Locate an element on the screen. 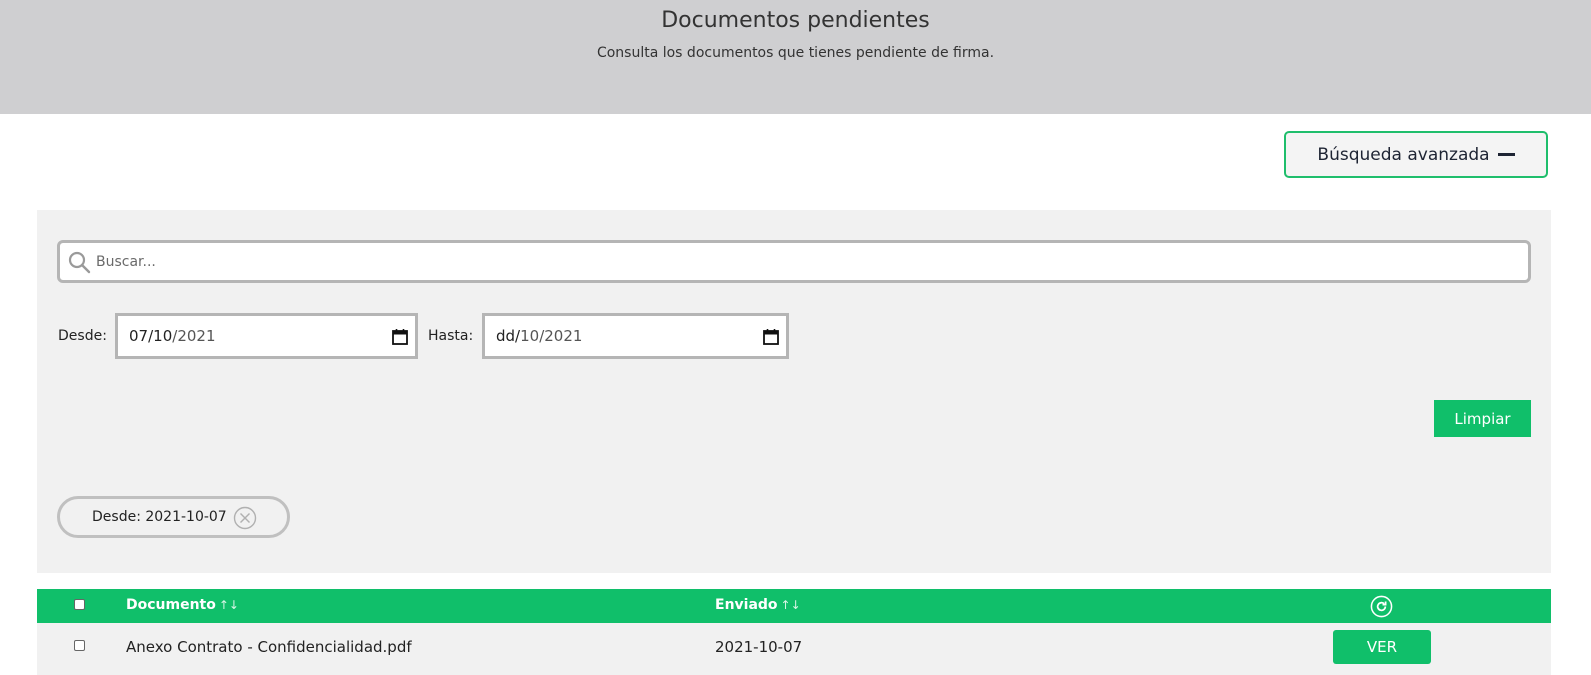  select-all-checkbox is located at coordinates (79, 604).